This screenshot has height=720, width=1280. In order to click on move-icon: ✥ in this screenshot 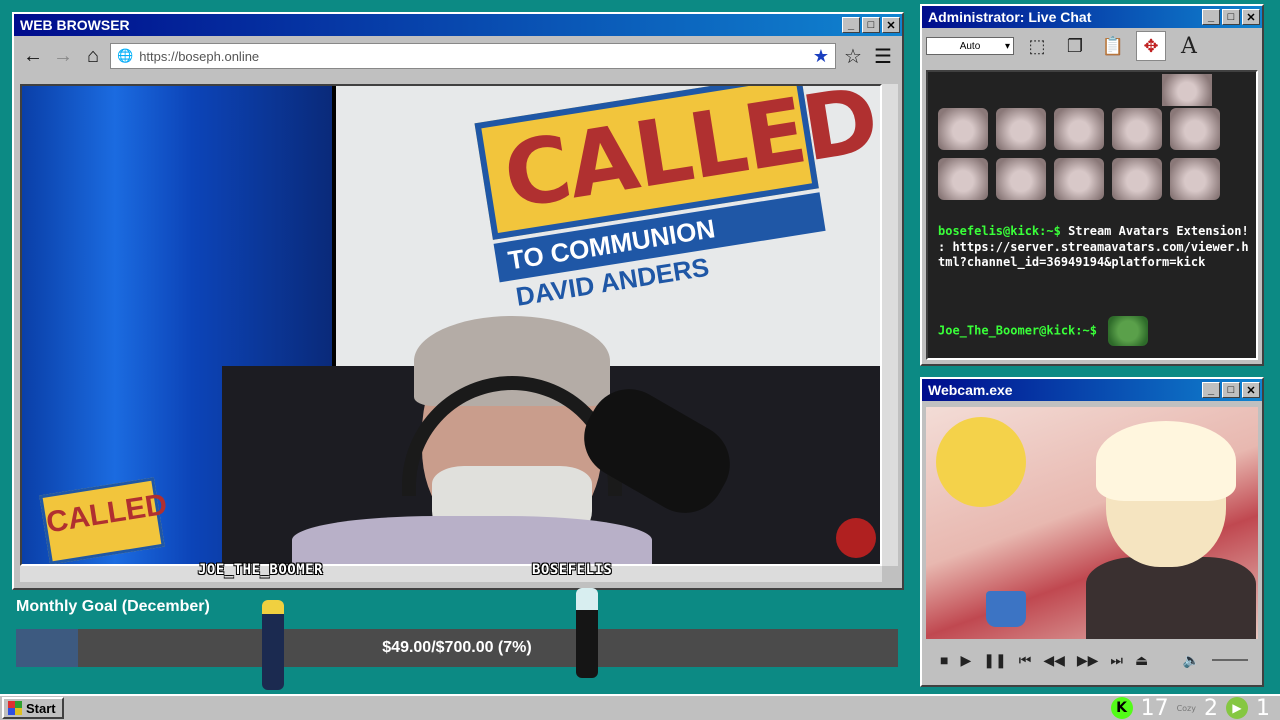, I will do `click(1151, 46)`.